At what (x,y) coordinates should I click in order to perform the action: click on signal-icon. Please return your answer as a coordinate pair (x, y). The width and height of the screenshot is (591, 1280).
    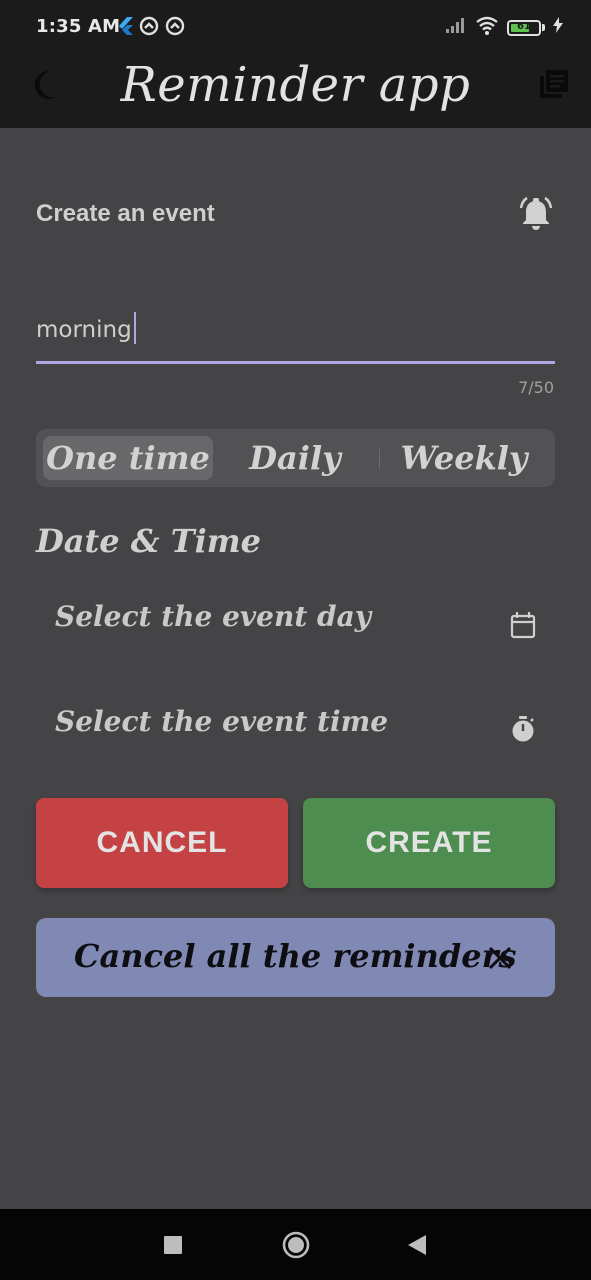
    Looking at the image, I should click on (456, 27).